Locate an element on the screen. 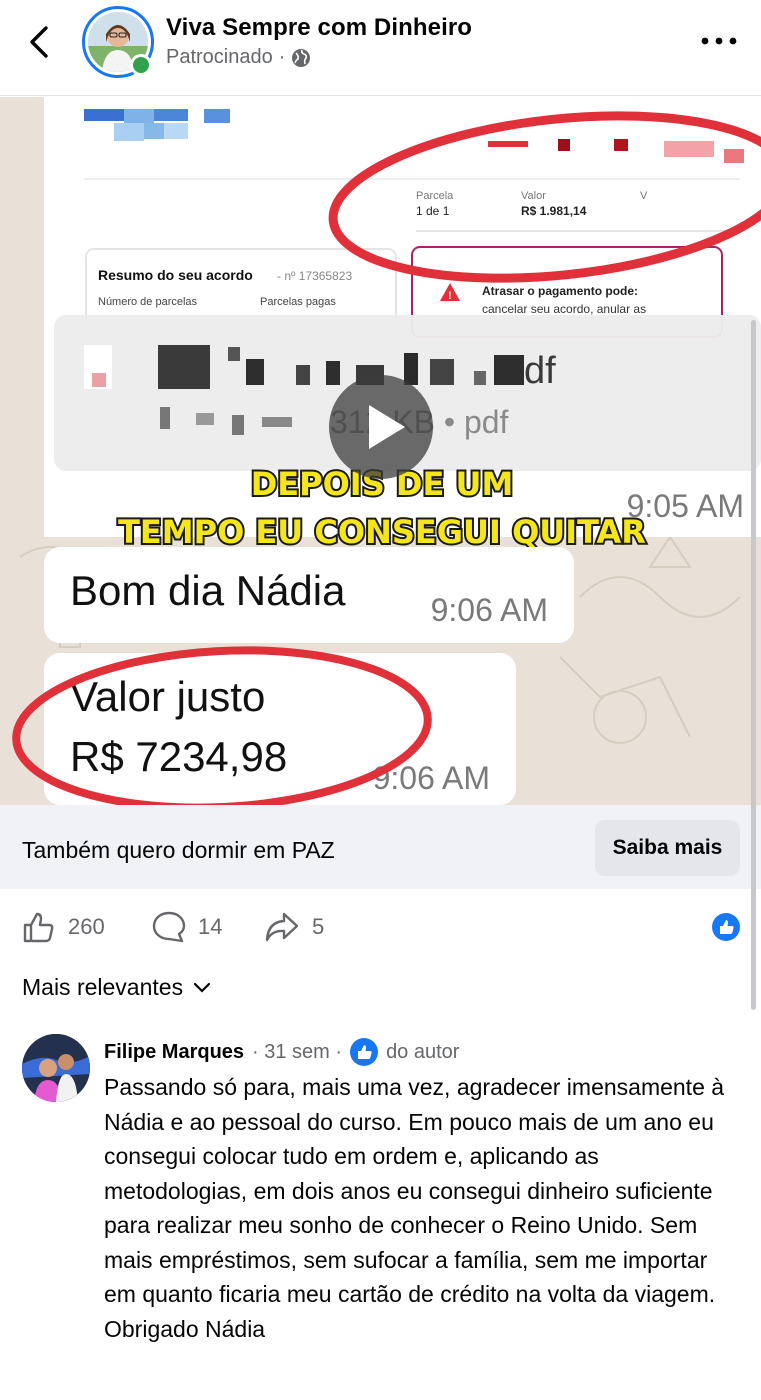 This screenshot has height=1400, width=761. back-arrow-icon is located at coordinates (40, 42).